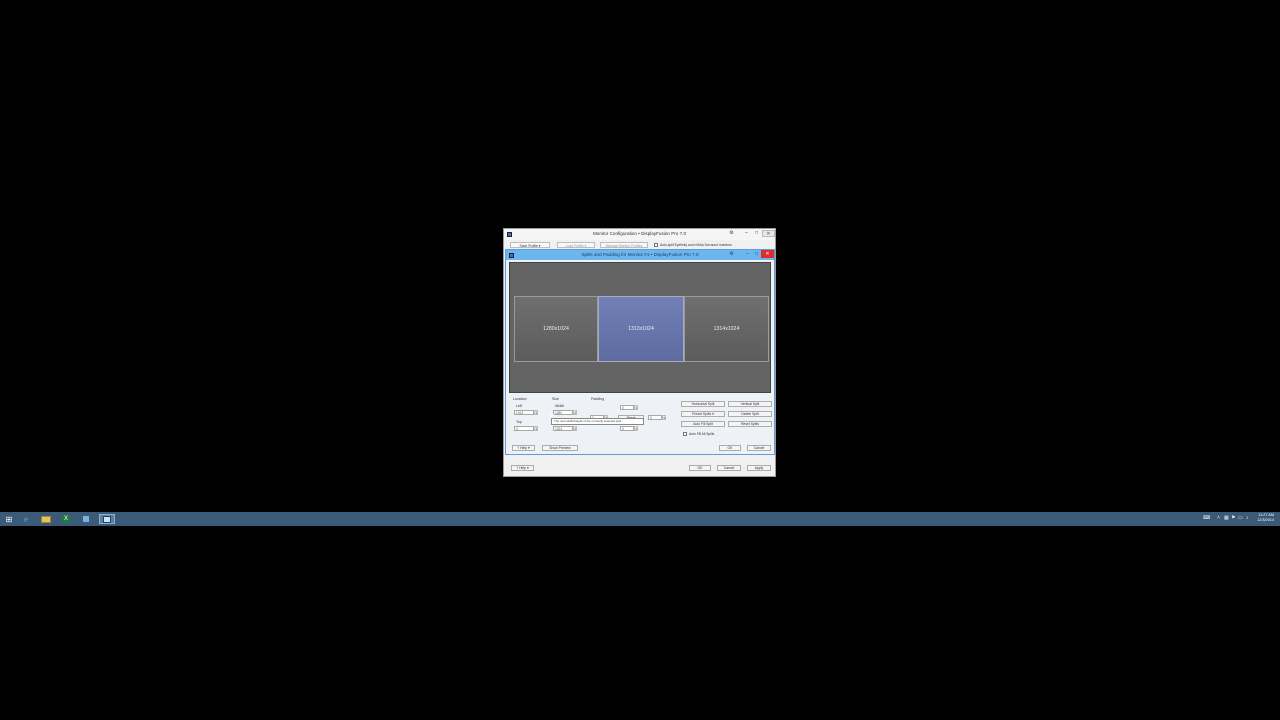 The width and height of the screenshot is (1280, 720). I want to click on save-profile-label: Save Profile, so click(528, 246).